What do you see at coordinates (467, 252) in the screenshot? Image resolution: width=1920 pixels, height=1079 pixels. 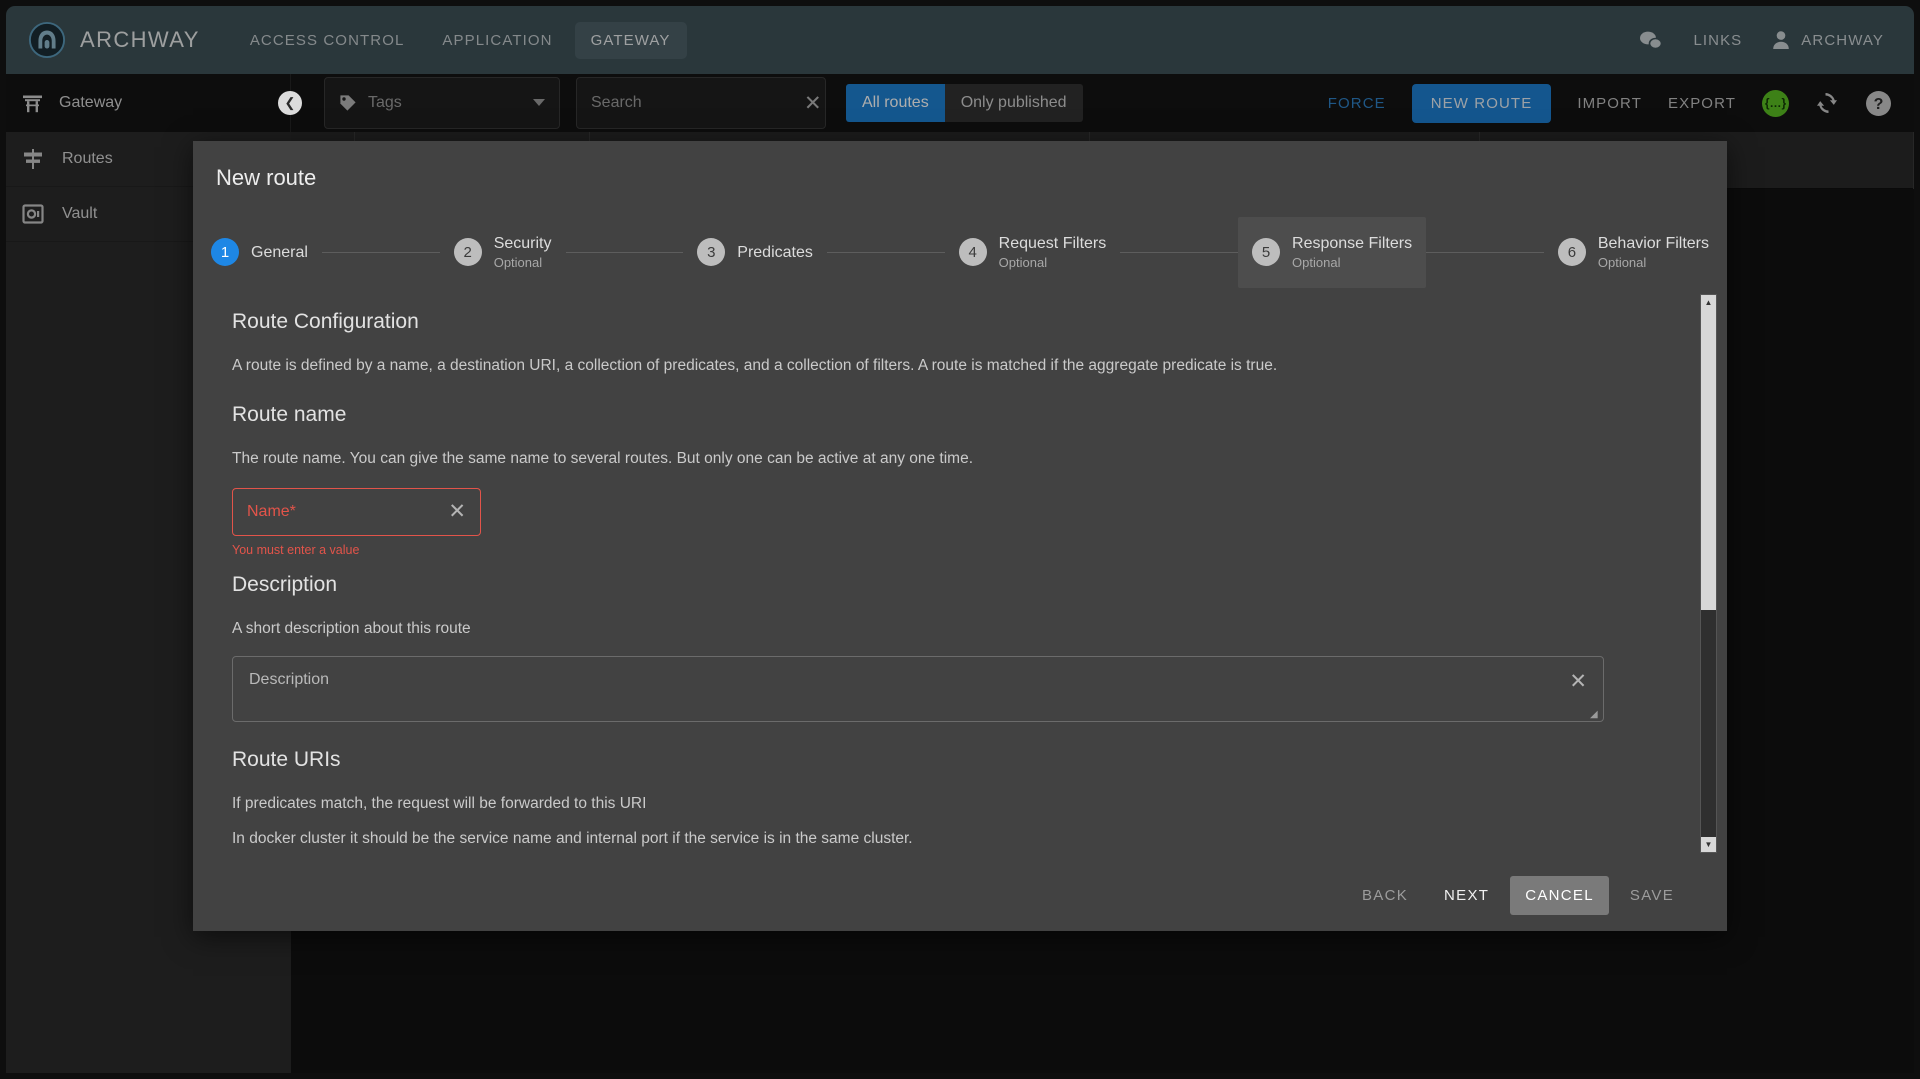 I see `step-number: 2` at bounding box center [467, 252].